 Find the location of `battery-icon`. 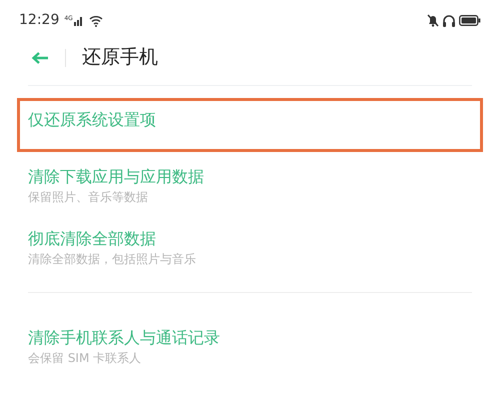

battery-icon is located at coordinates (470, 20).